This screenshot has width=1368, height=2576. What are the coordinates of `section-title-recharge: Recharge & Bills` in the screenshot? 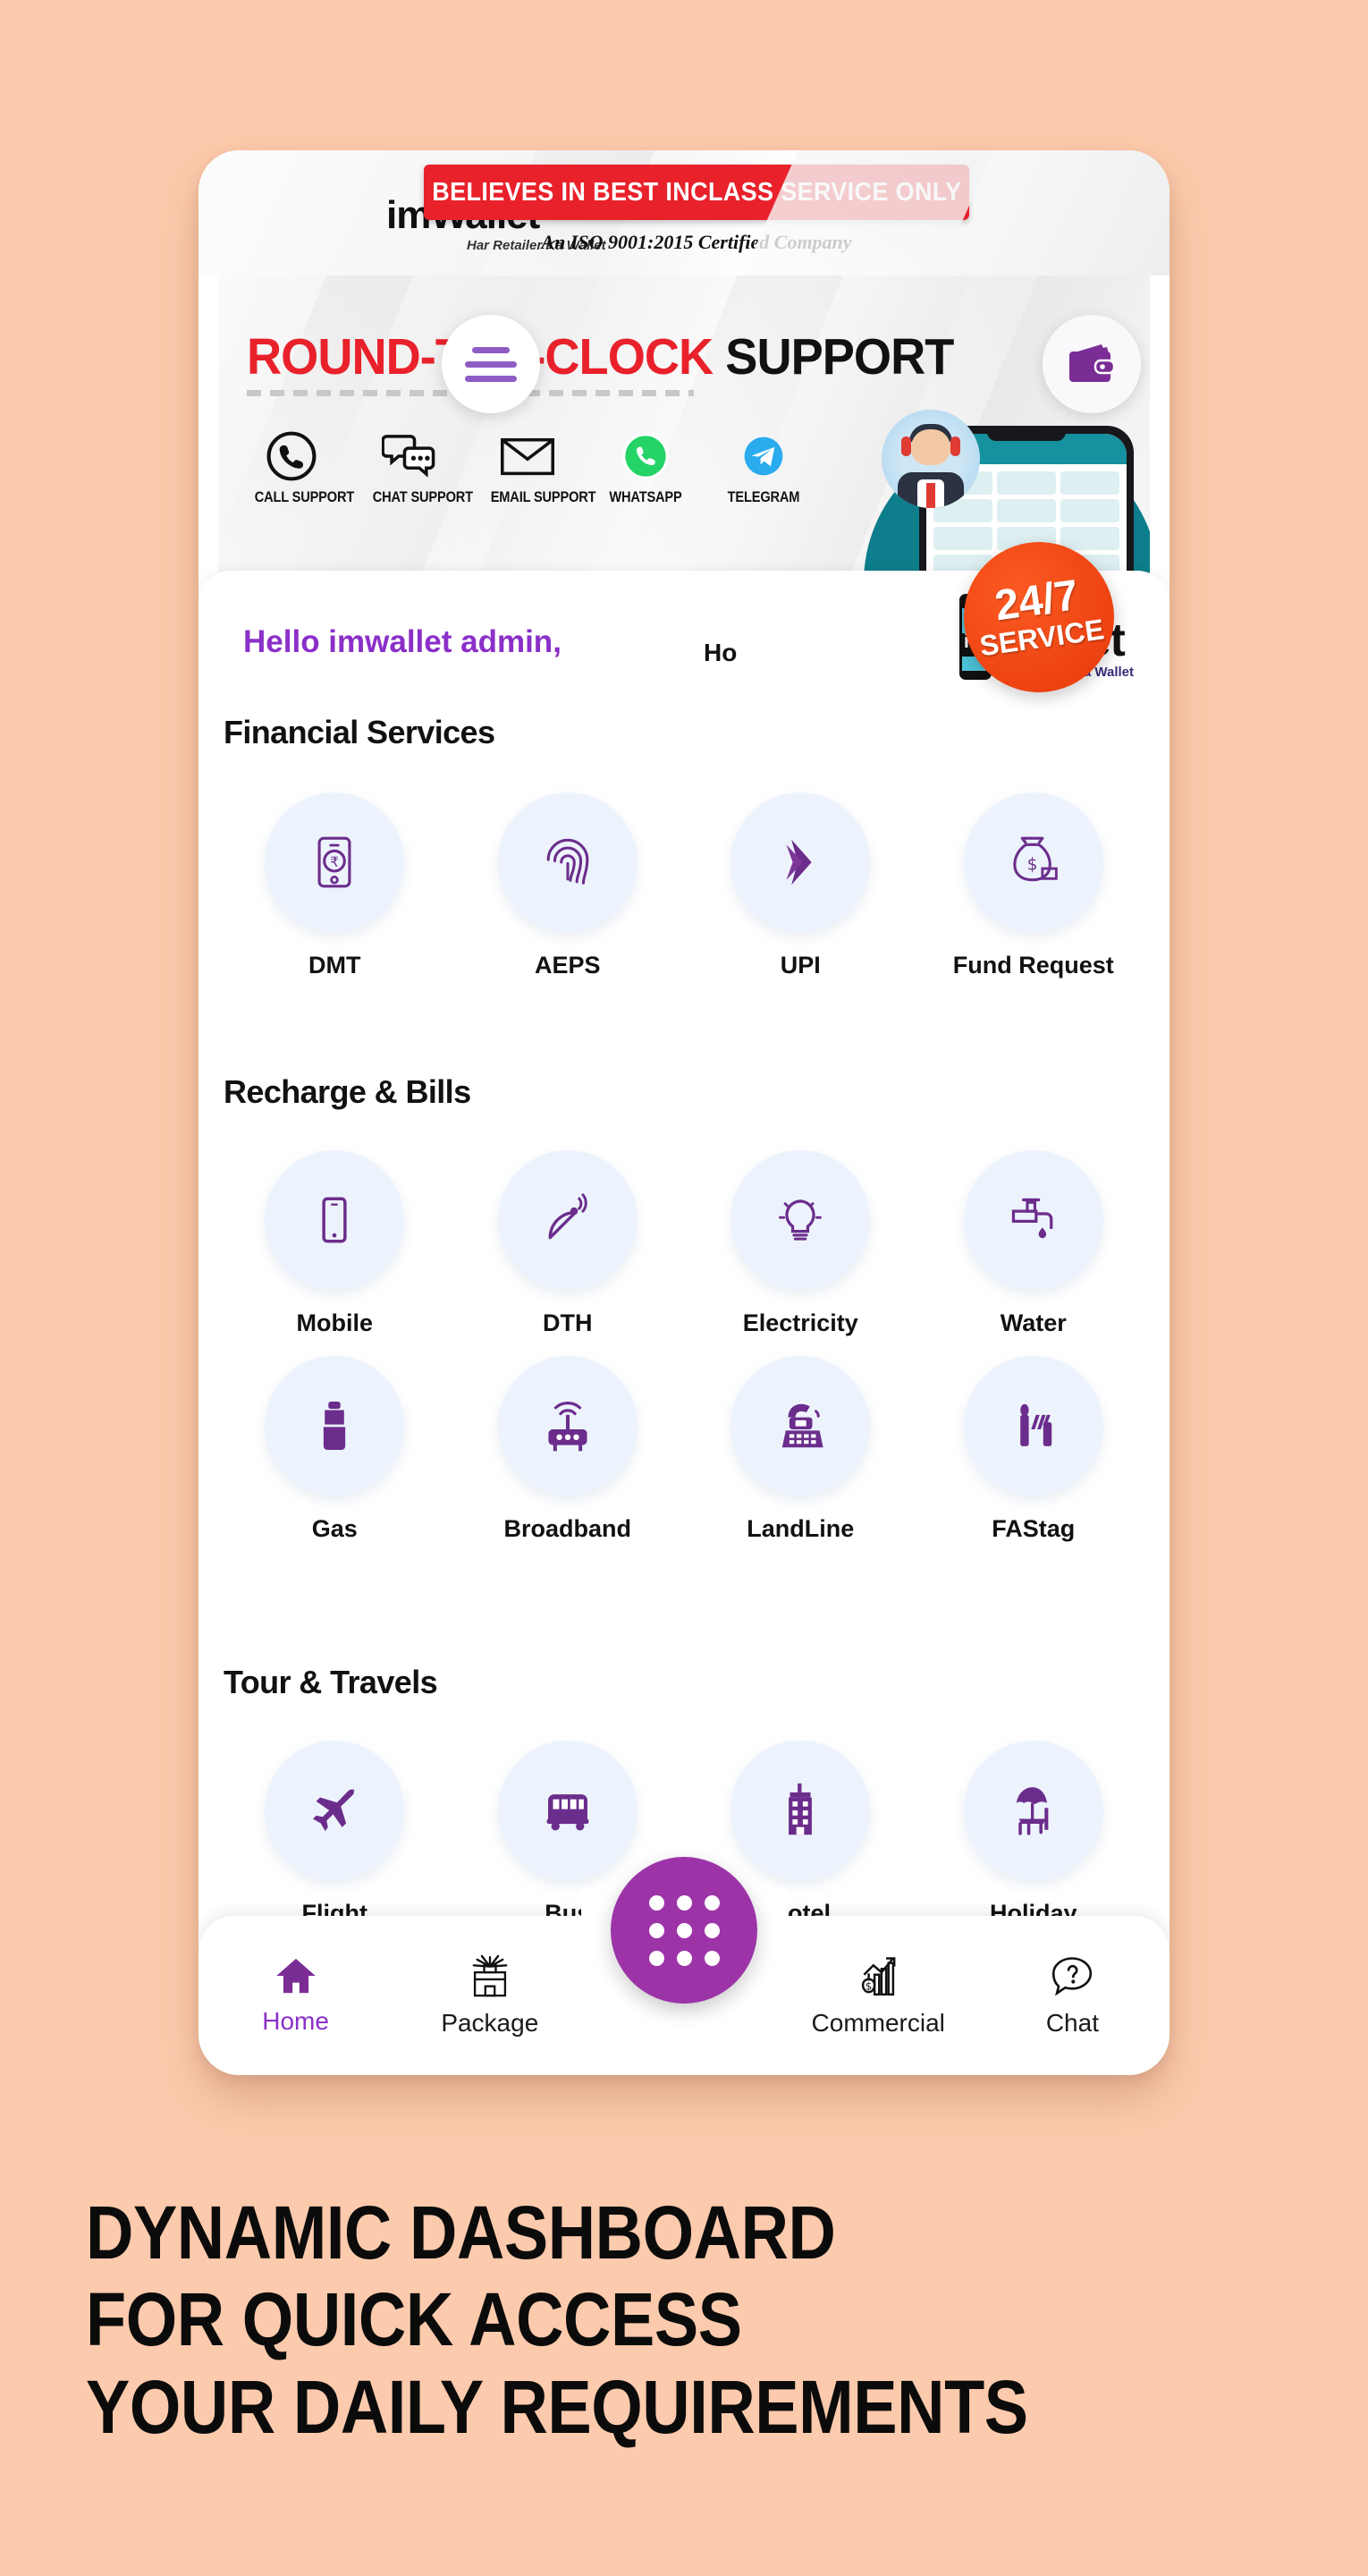 It's located at (348, 1091).